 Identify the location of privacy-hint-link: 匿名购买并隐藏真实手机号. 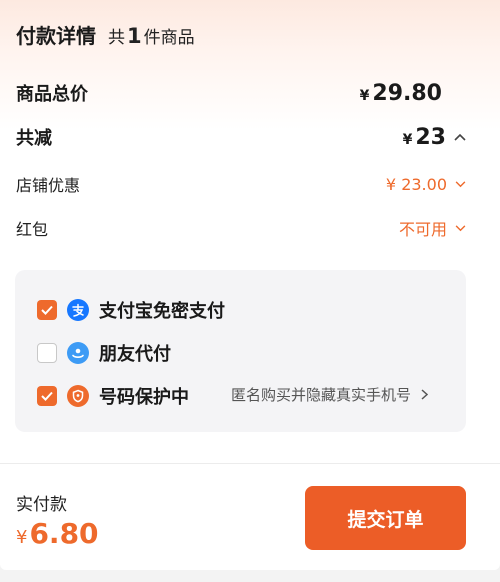
(330, 394).